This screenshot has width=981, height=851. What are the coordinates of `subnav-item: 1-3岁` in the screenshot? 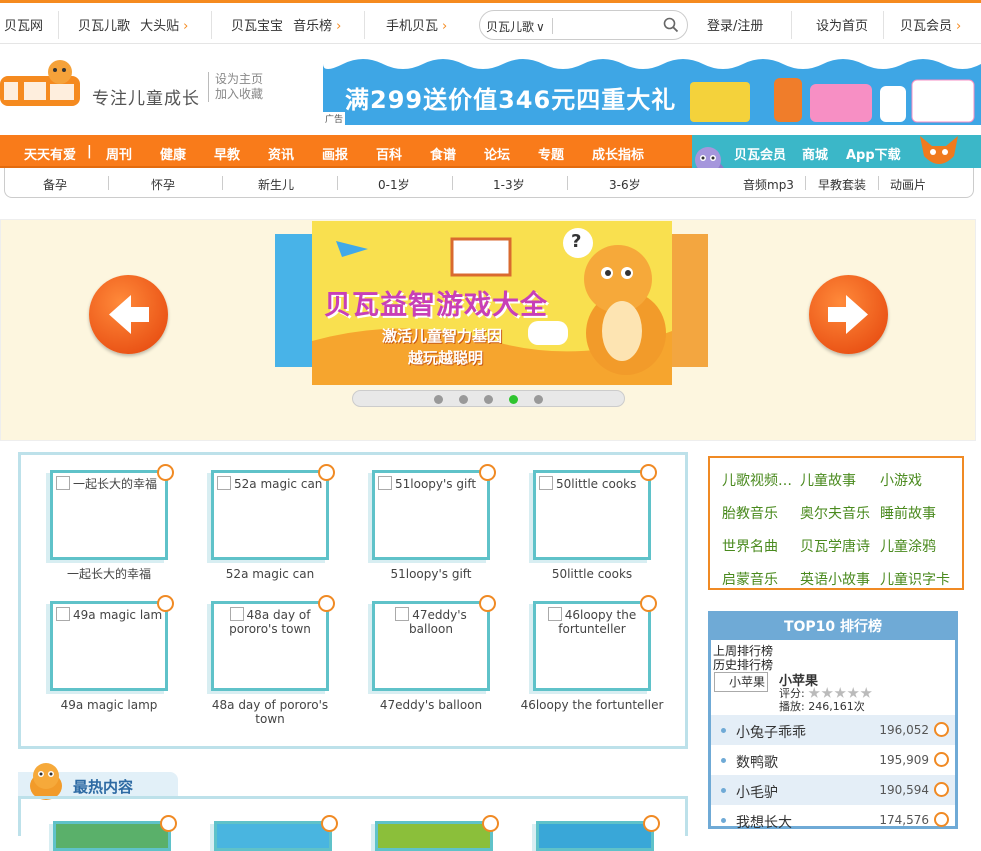 It's located at (509, 184).